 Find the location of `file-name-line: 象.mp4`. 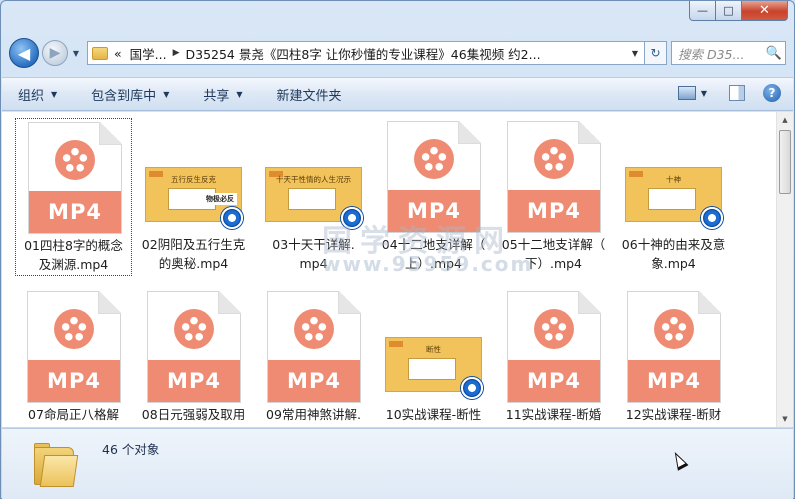

file-name-line: 象.mp4 is located at coordinates (673, 263).